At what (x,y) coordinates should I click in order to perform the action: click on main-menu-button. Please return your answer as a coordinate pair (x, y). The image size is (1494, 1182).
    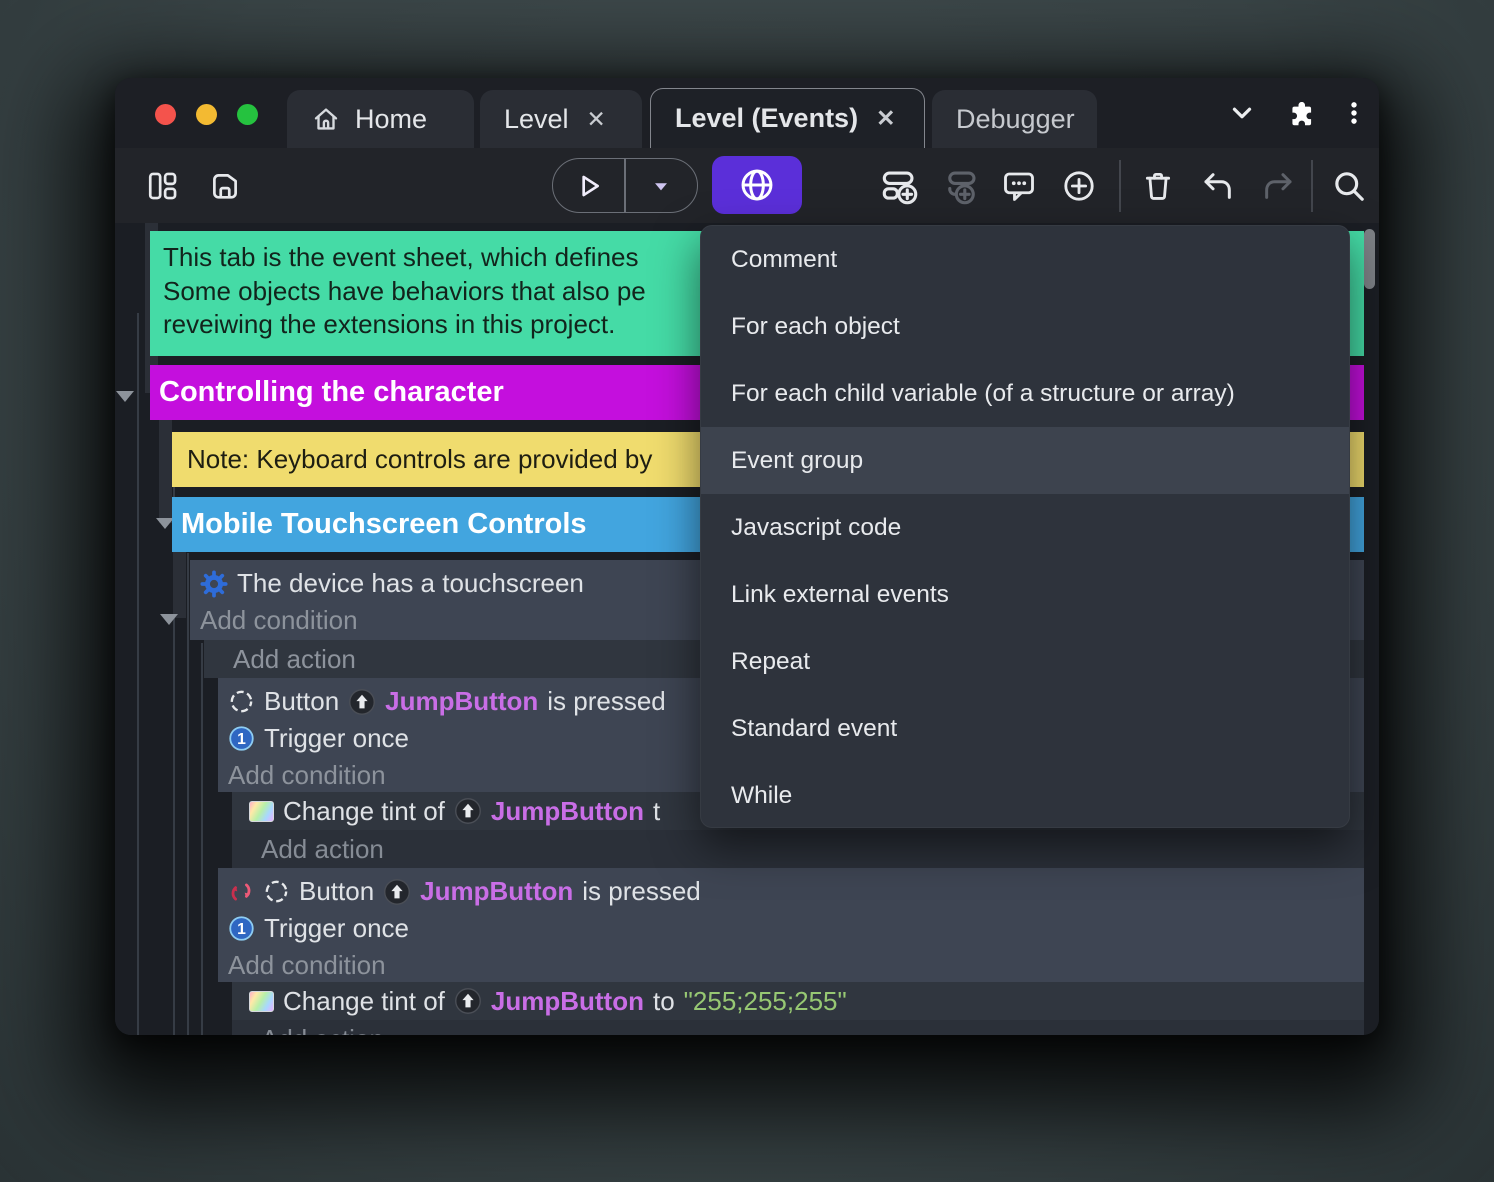
    Looking at the image, I should click on (1354, 113).